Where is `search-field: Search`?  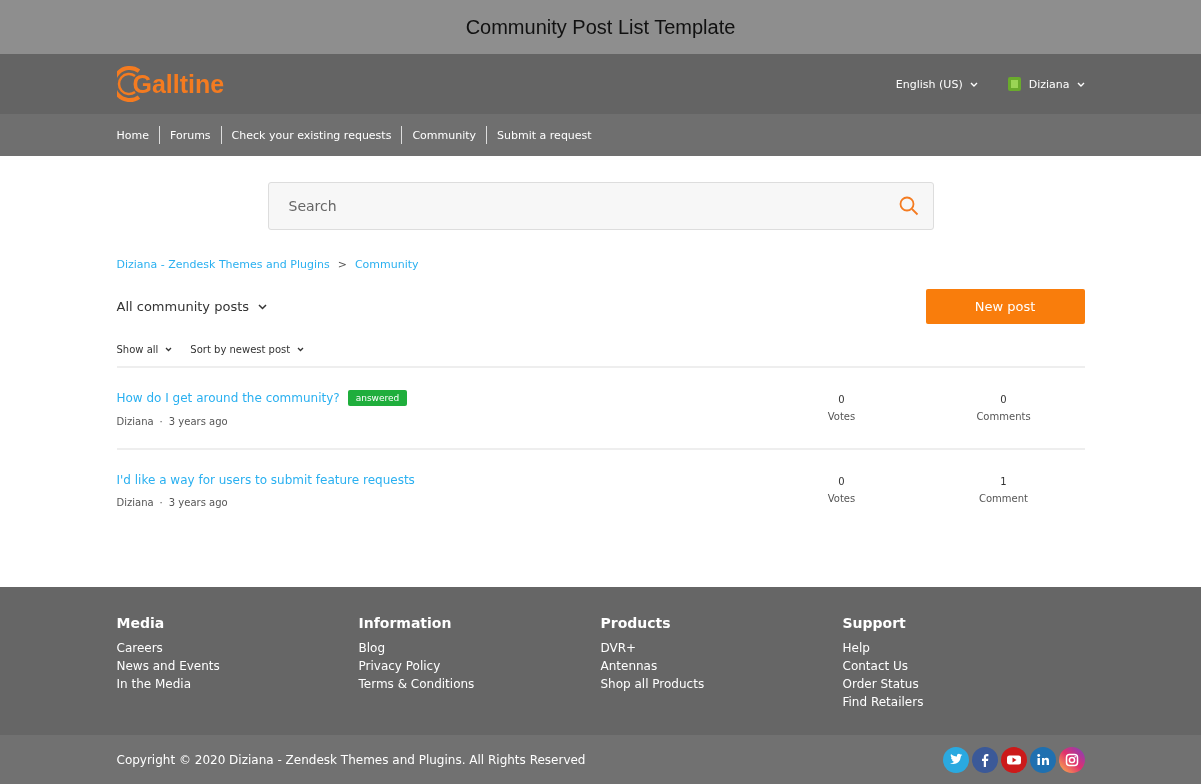 search-field: Search is located at coordinates (600, 206).